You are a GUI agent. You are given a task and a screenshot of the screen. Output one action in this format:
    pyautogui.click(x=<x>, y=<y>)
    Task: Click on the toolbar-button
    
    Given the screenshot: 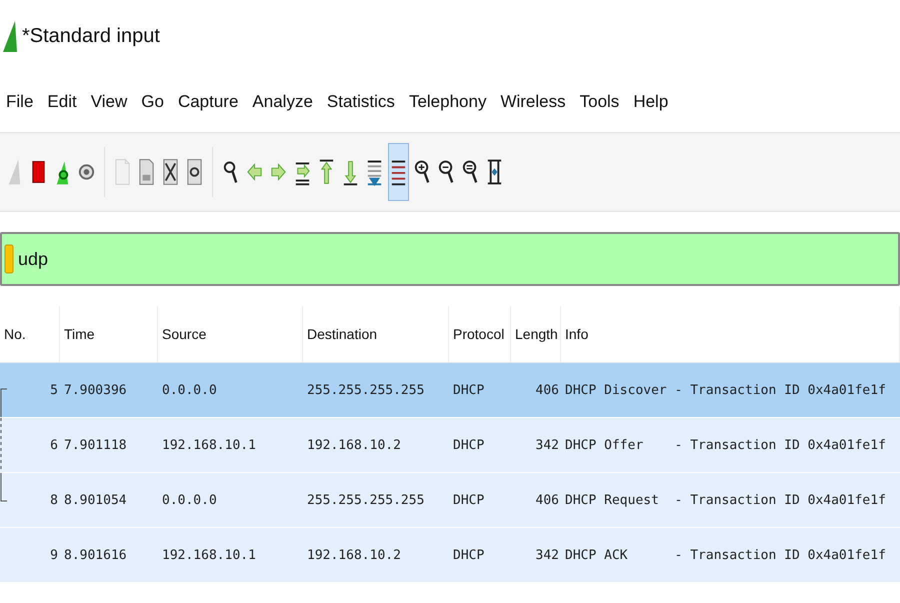 What is the action you would take?
    pyautogui.click(x=398, y=172)
    